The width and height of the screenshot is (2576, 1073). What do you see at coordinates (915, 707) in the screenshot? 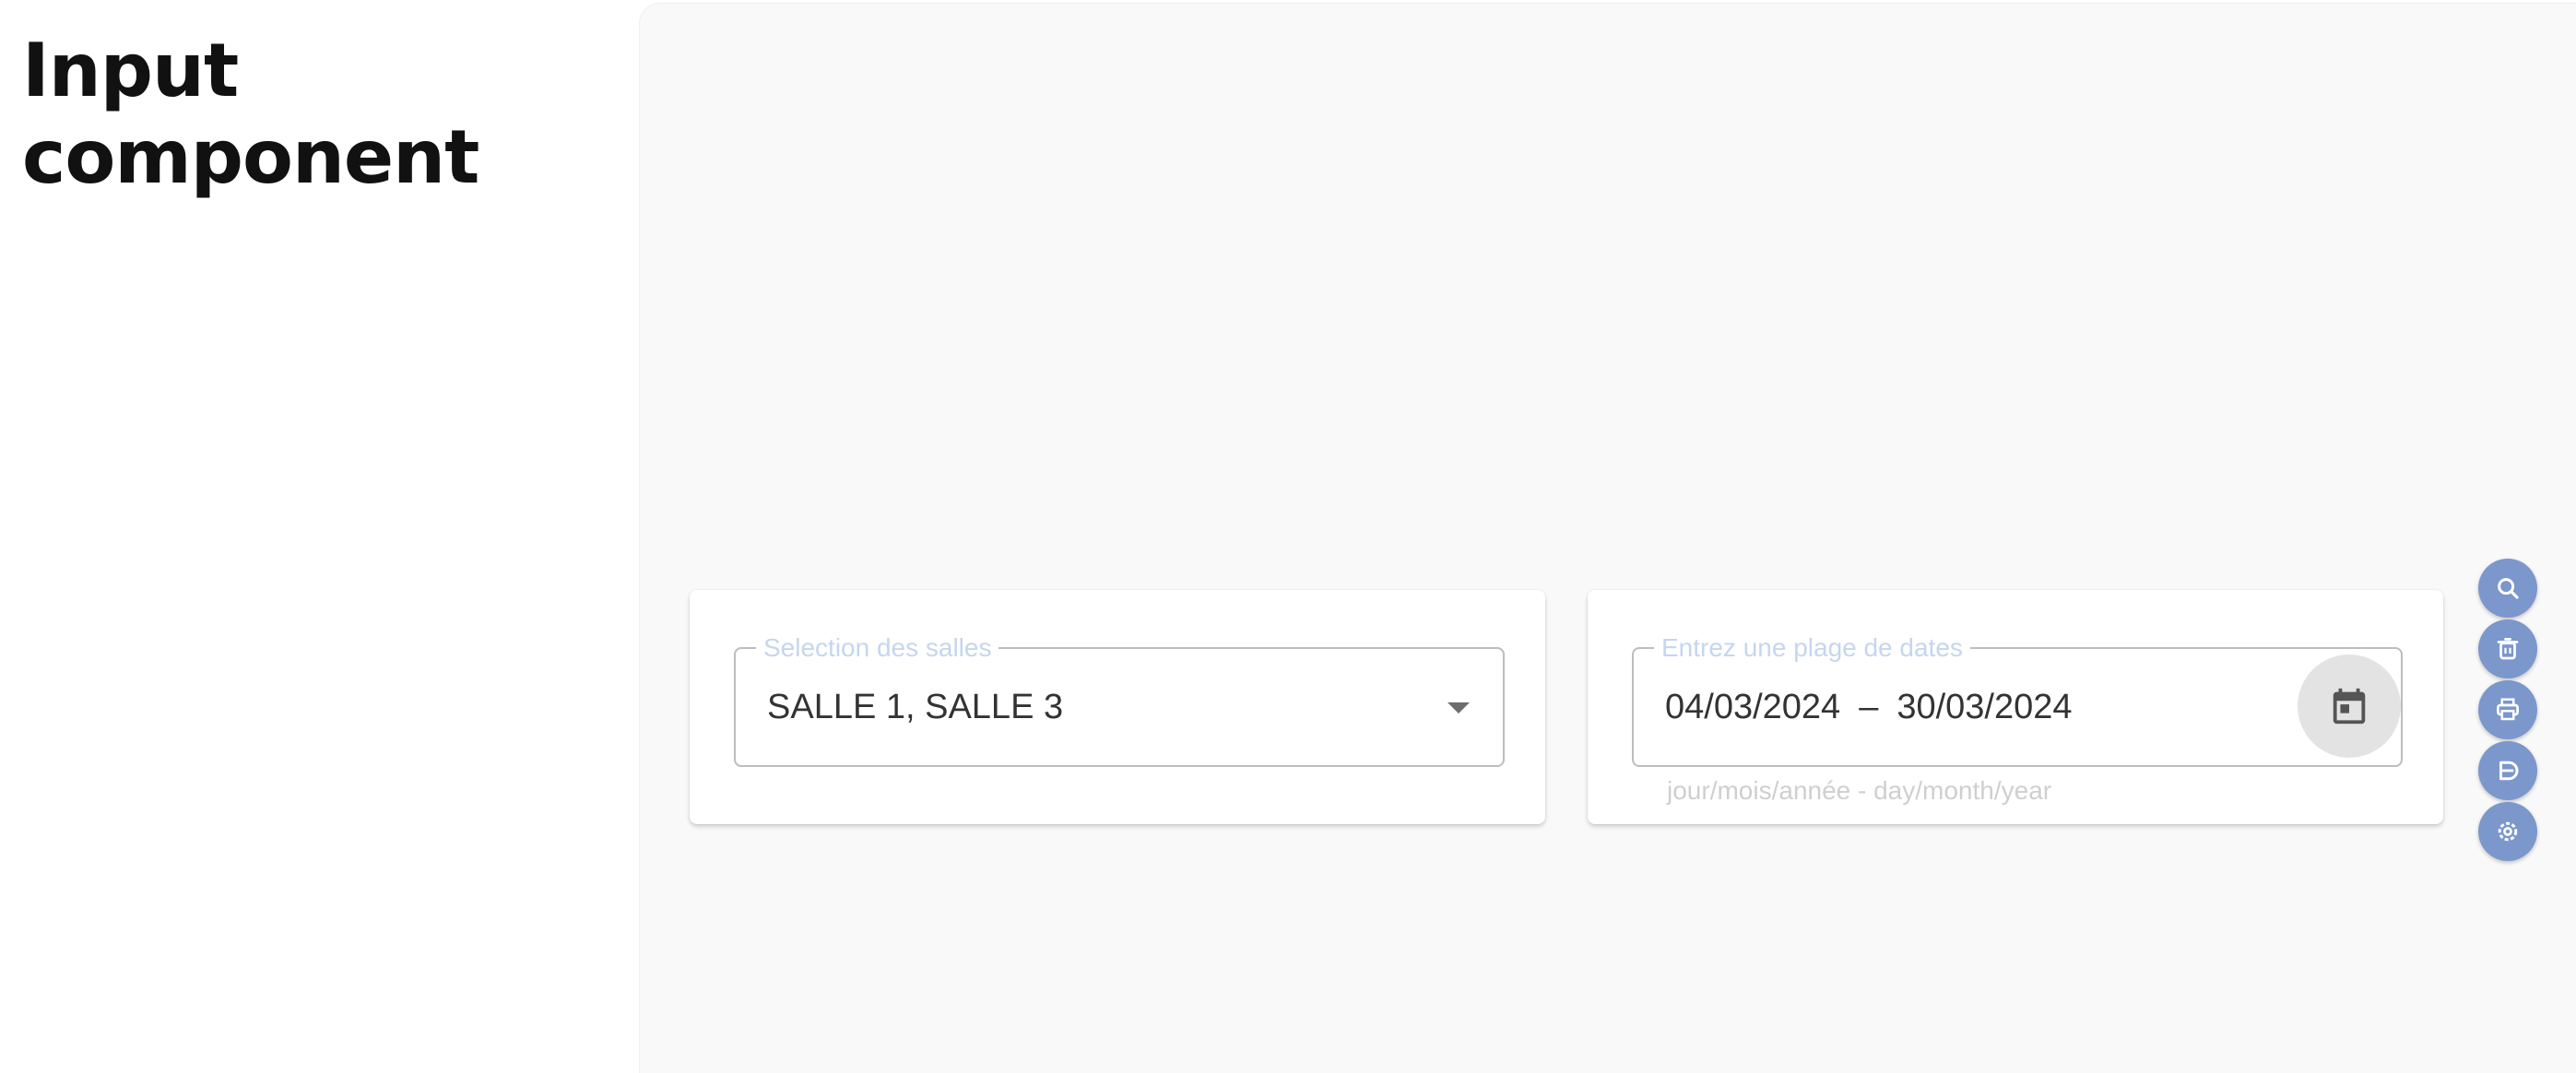
I see `rooms-select-value: SALLE 1, SALLE 3` at bounding box center [915, 707].